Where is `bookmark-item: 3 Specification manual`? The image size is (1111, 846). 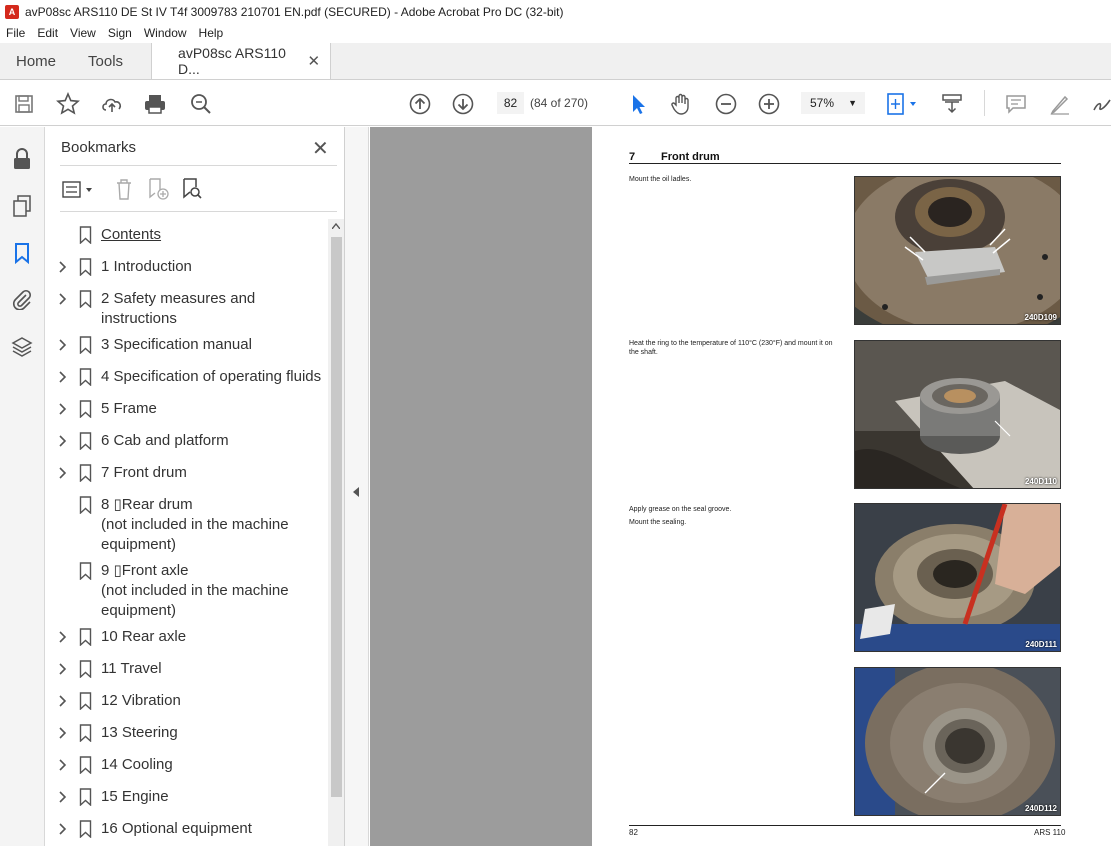
bookmark-item: 3 Specification manual is located at coordinates (186, 345).